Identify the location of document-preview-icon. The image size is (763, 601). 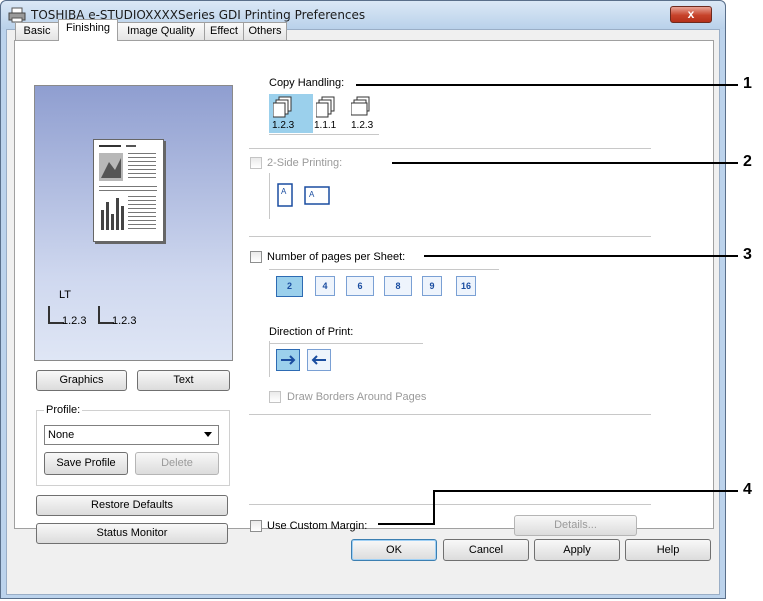
(128, 187).